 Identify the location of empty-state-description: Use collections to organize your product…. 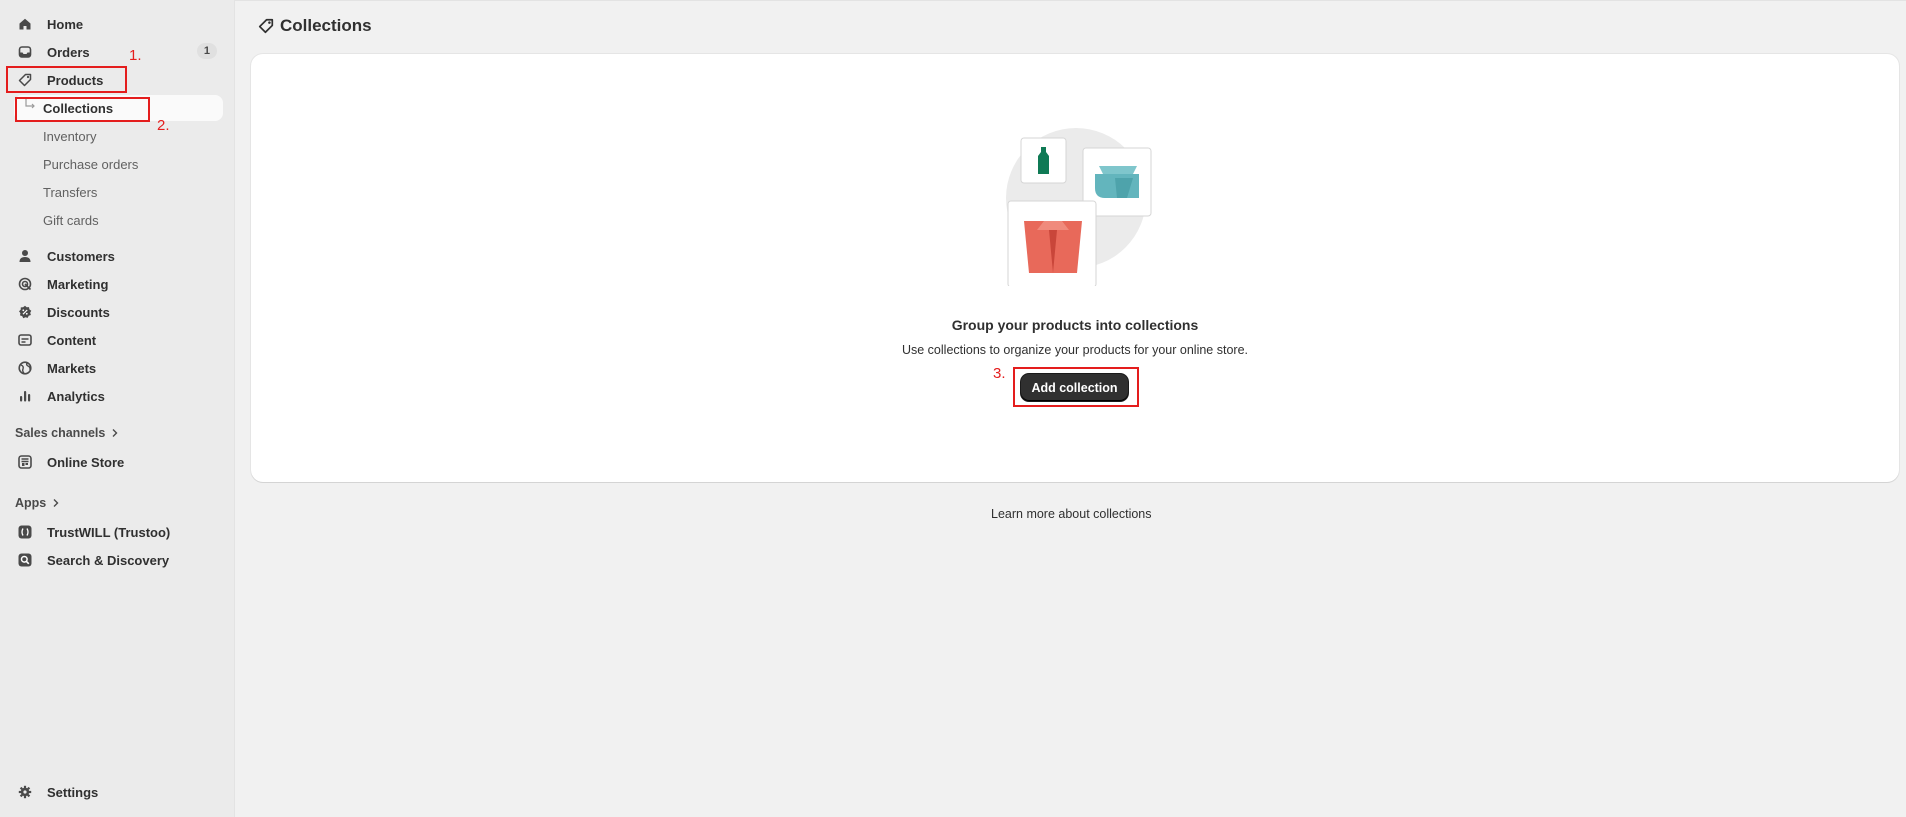
(1074, 350).